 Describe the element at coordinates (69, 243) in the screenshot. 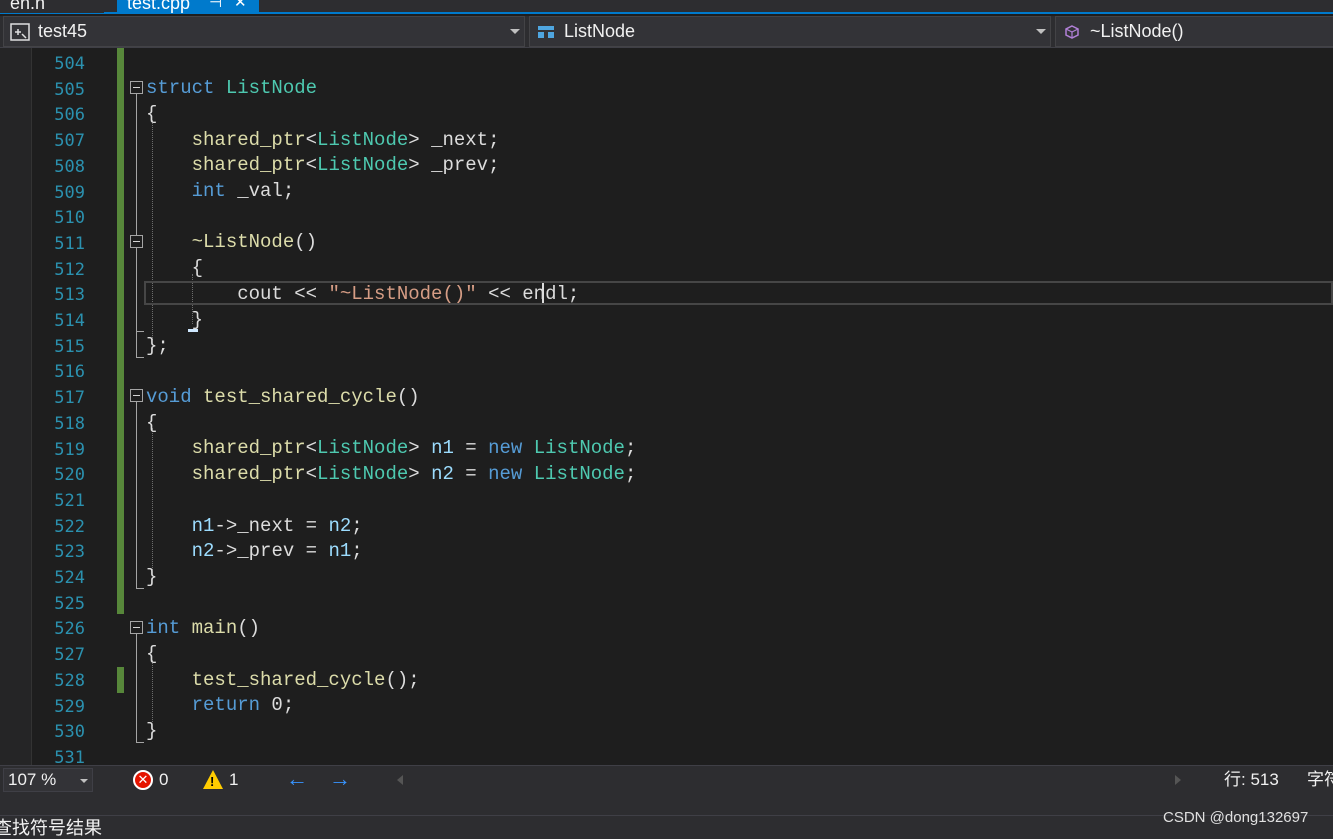

I see `line-number: 511` at that location.